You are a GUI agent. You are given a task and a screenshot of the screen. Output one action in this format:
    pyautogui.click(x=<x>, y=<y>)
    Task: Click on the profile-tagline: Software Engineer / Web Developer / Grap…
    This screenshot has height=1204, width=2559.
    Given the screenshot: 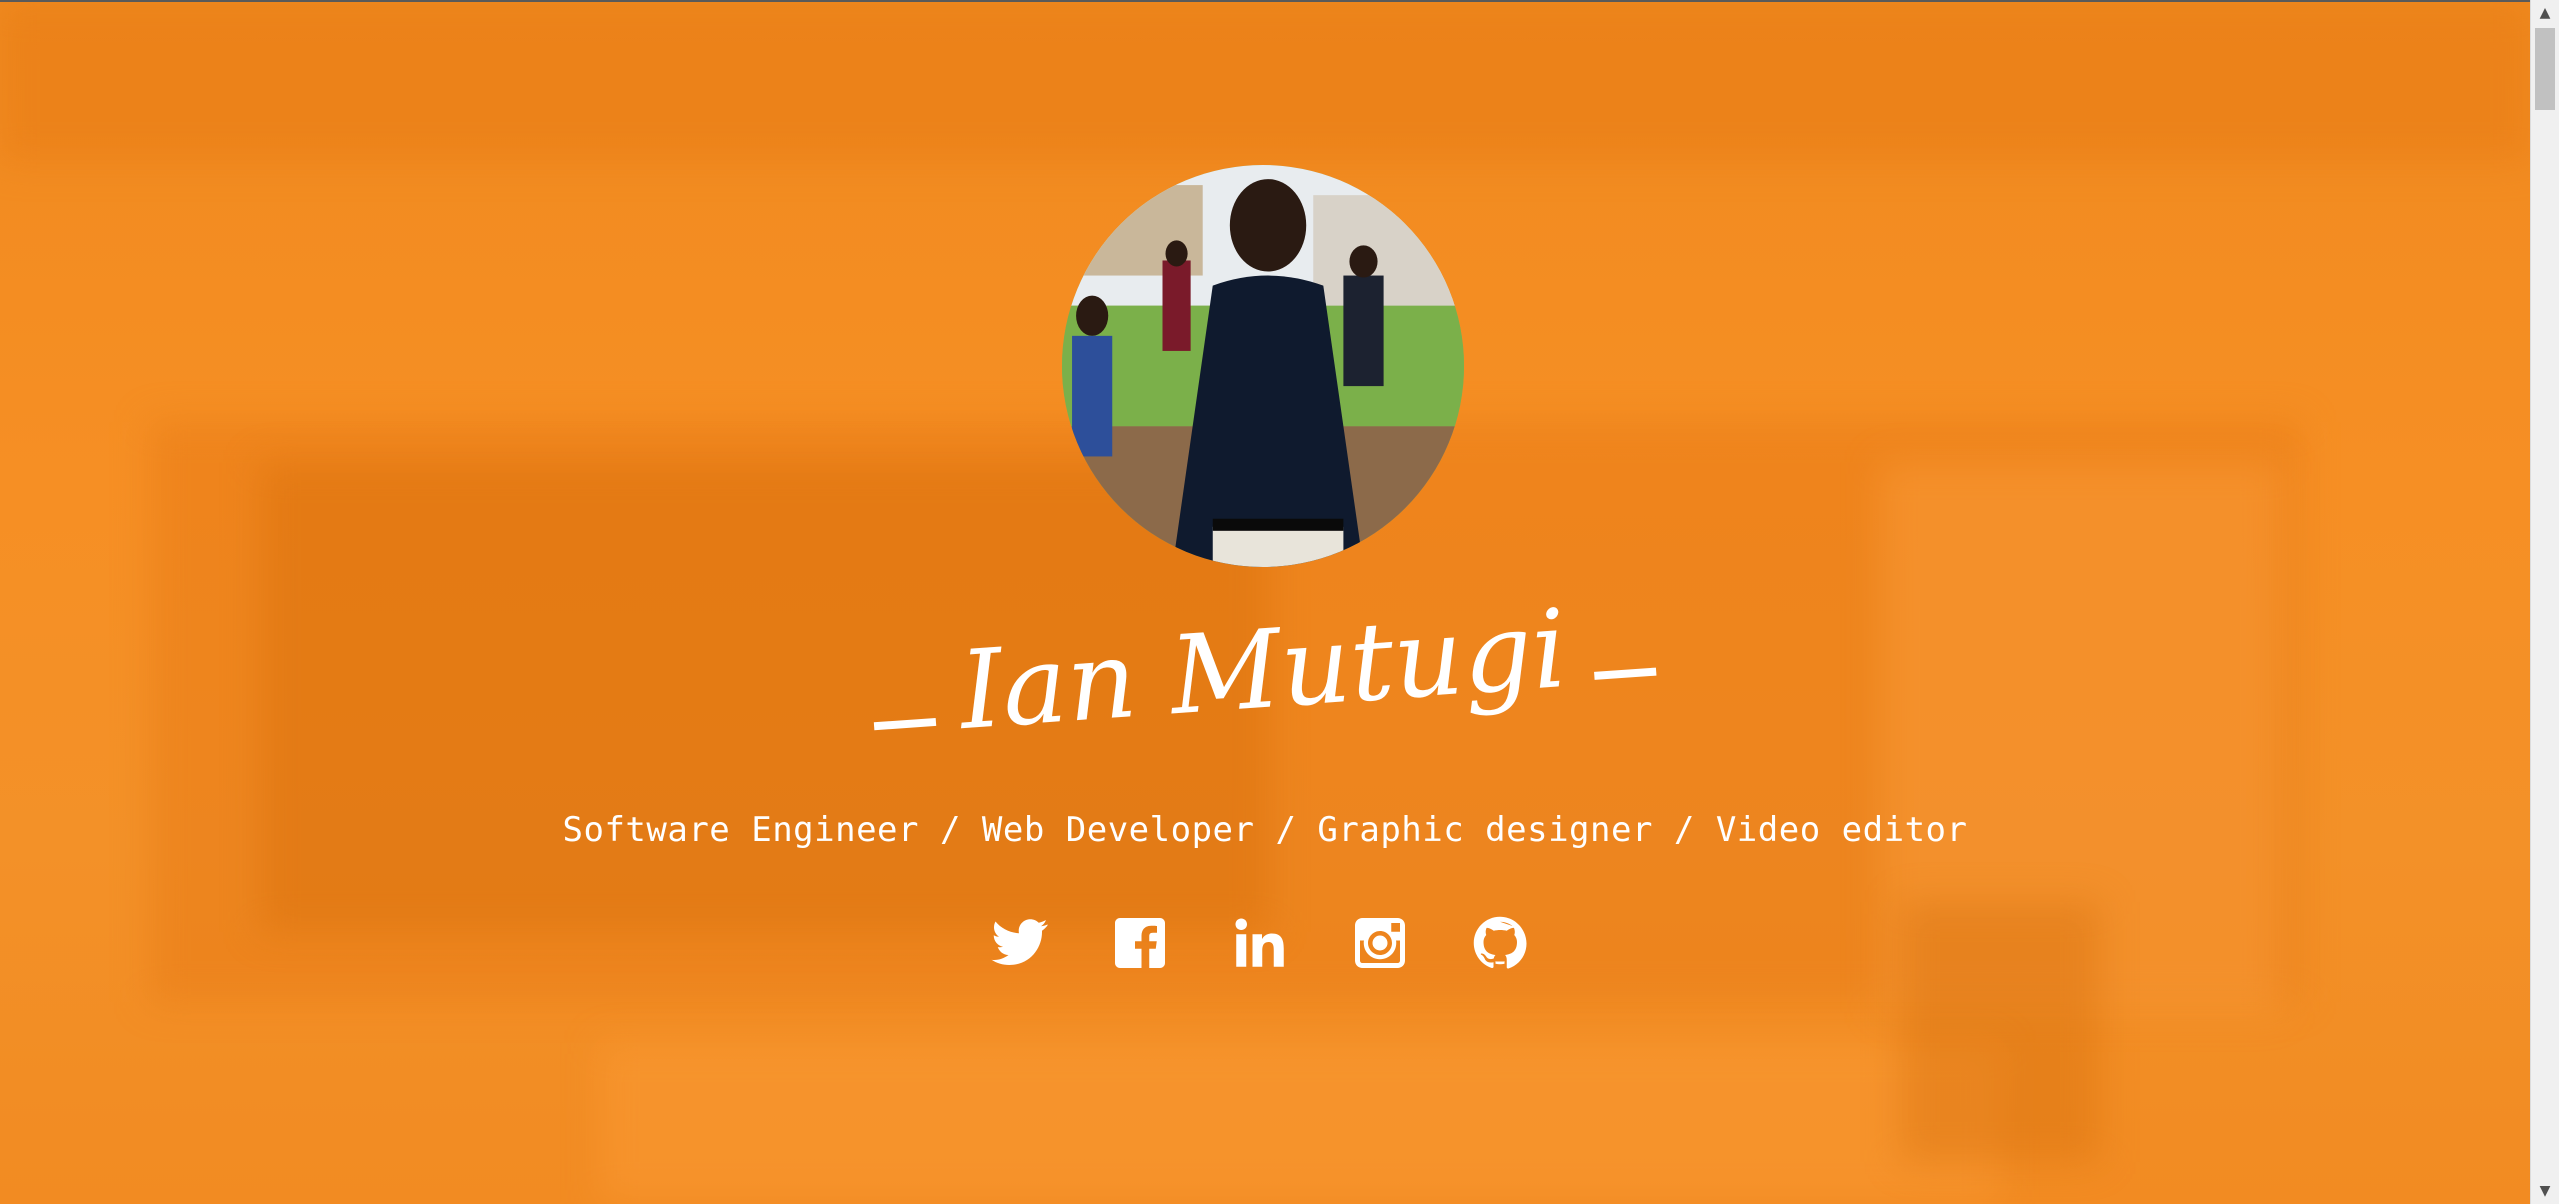 What is the action you would take?
    pyautogui.click(x=1265, y=830)
    